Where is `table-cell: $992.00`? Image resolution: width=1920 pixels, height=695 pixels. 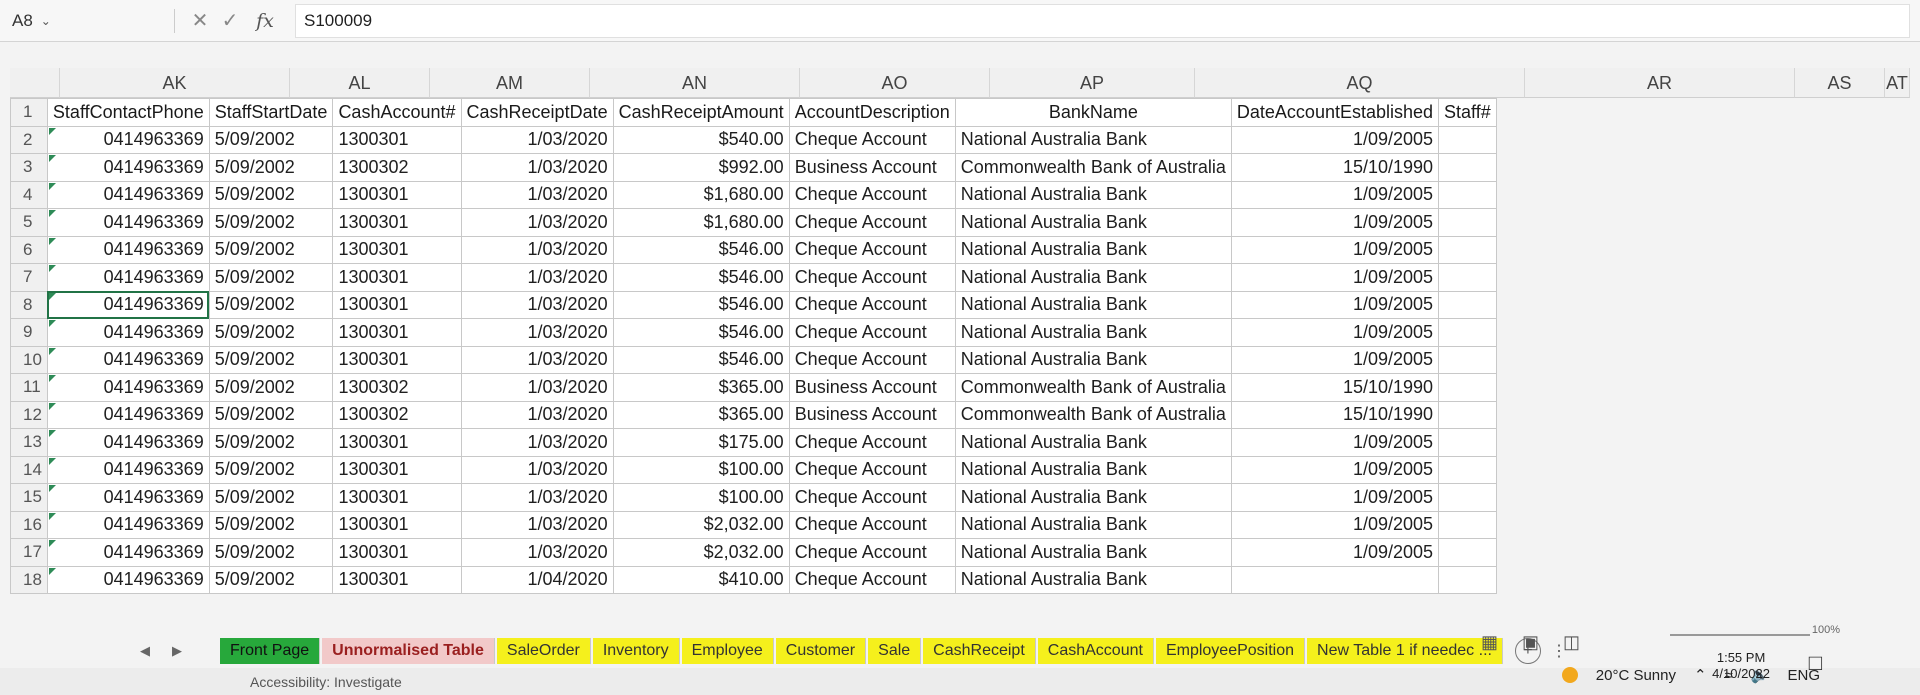
table-cell: $992.00 is located at coordinates (701, 167).